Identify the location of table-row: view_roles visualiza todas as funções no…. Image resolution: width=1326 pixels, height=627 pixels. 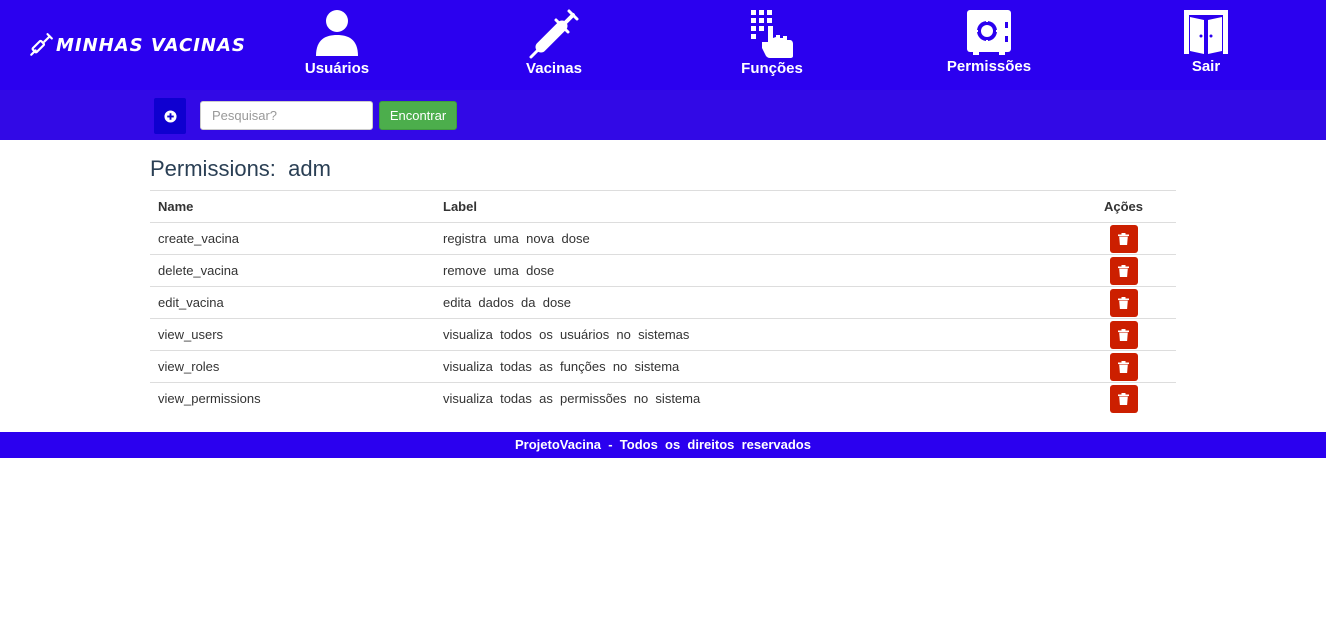
(663, 366).